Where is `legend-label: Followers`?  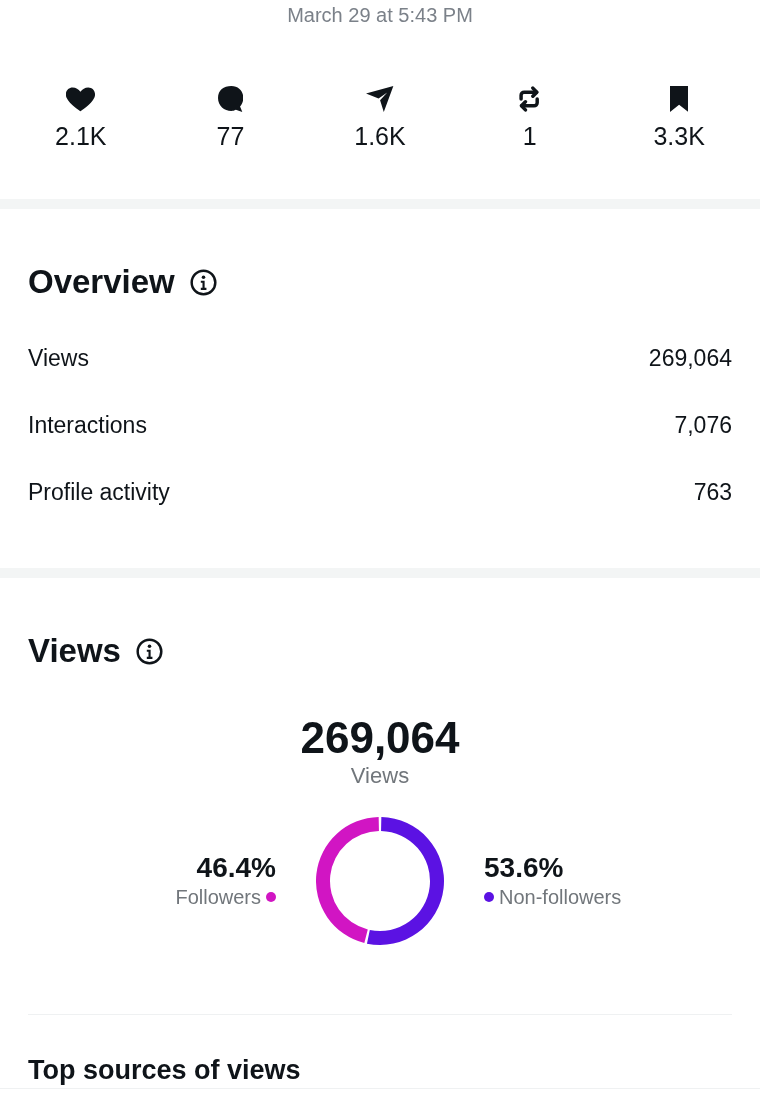
legend-label: Followers is located at coordinates (218, 897).